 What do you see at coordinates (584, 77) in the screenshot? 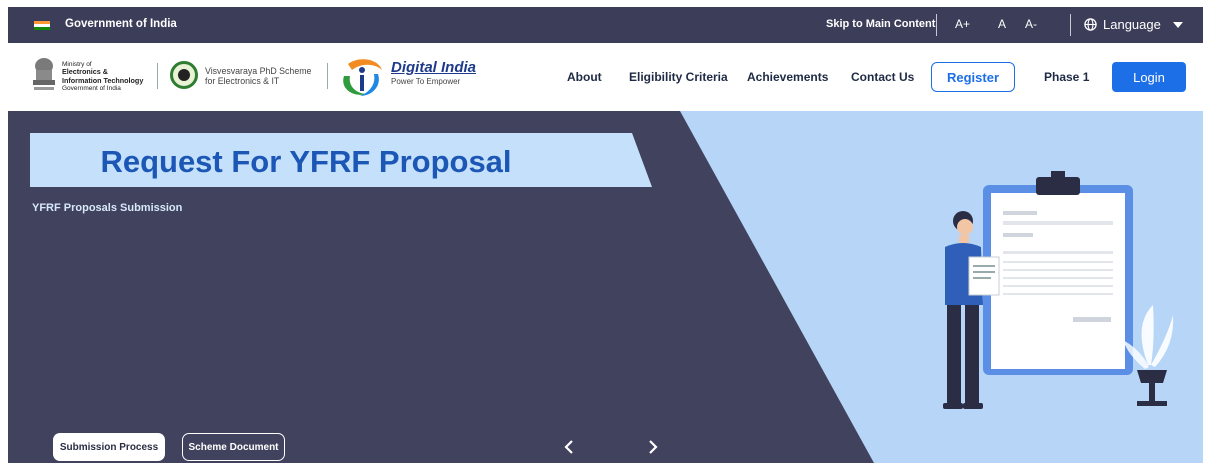
I see `nav-about: About` at bounding box center [584, 77].